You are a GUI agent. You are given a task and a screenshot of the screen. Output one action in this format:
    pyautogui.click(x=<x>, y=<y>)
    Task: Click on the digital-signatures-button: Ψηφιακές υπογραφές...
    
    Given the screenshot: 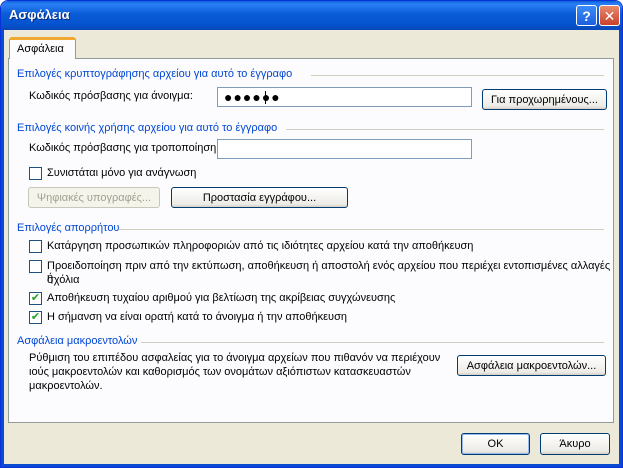 What is the action you would take?
    pyautogui.click(x=94, y=197)
    